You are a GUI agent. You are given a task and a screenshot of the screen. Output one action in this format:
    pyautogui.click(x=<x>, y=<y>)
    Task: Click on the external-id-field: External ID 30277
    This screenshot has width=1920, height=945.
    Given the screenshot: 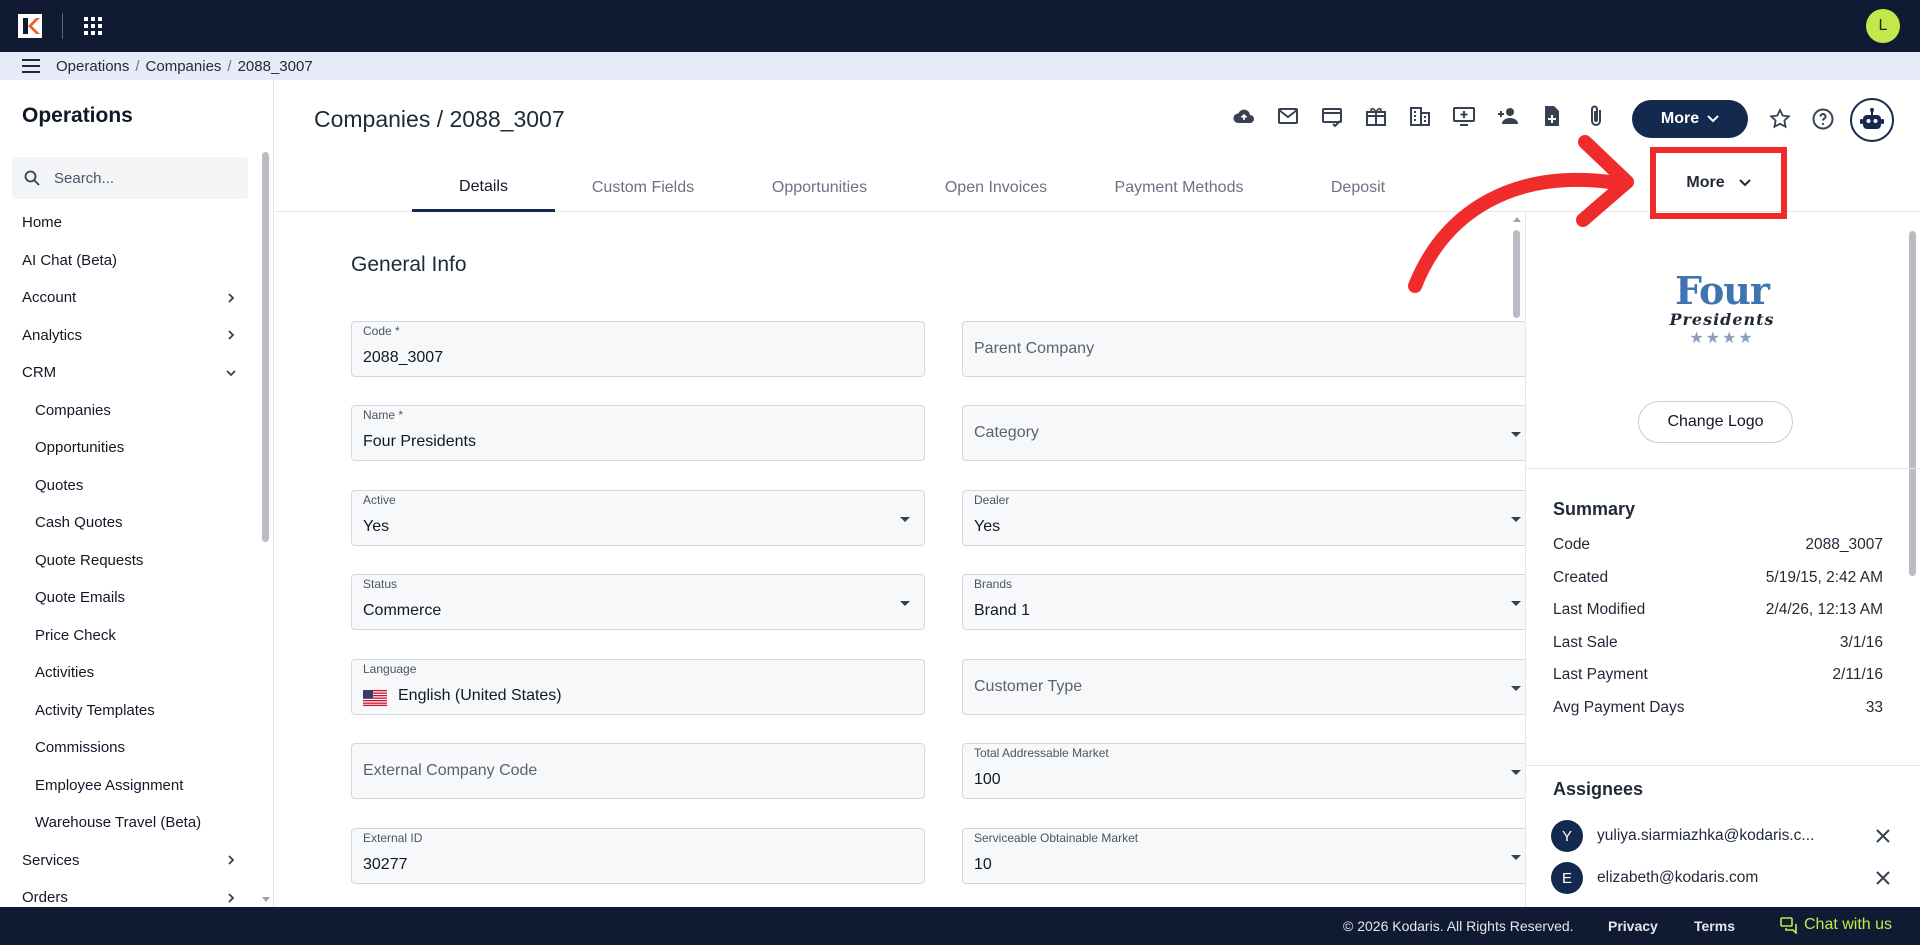 What is the action you would take?
    pyautogui.click(x=638, y=856)
    